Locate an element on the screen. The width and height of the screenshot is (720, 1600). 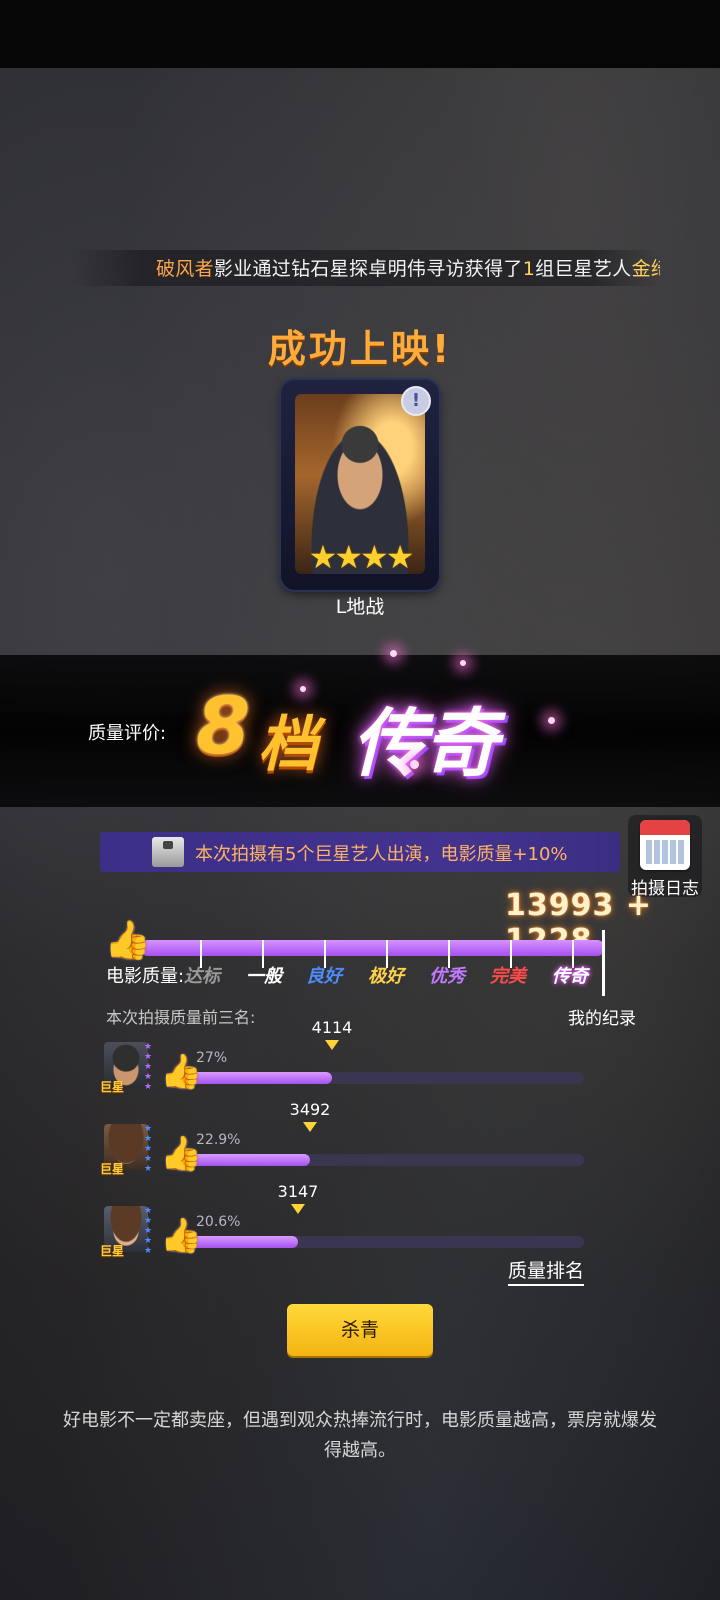
release-title: 成功上映! is located at coordinates (360, 349).